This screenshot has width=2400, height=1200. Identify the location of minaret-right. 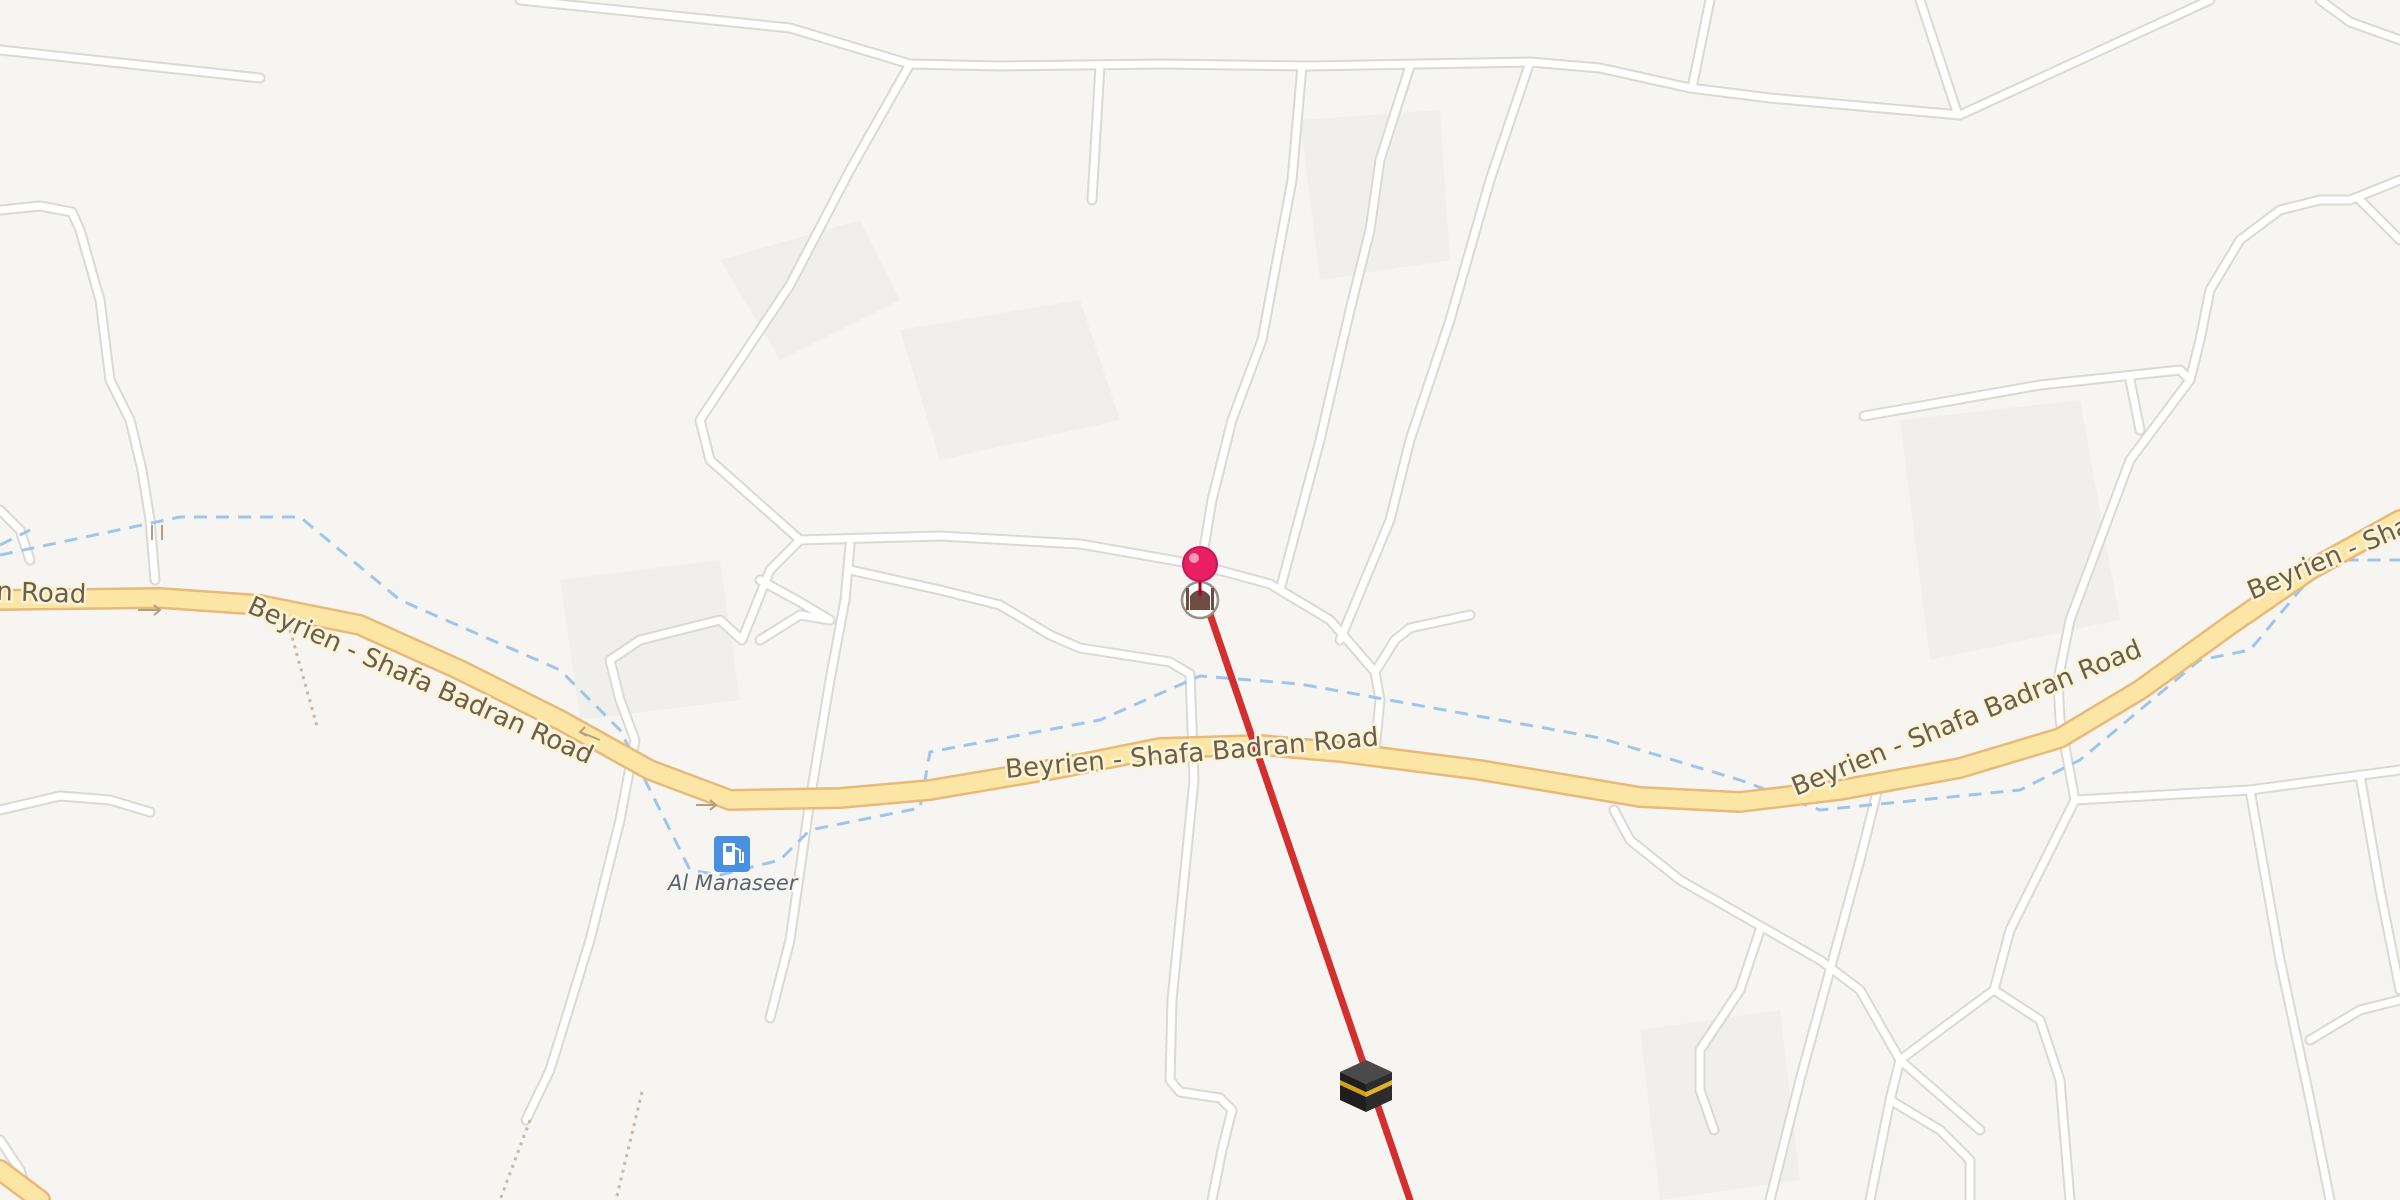
(1212, 599).